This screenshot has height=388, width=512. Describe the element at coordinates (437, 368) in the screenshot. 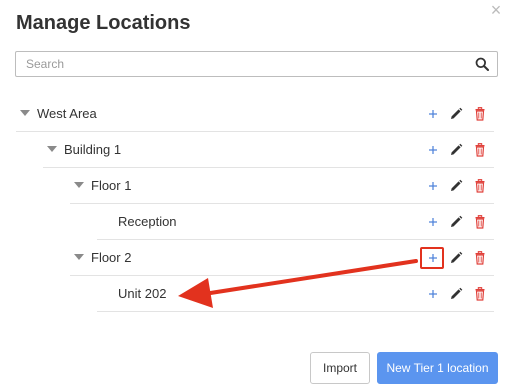

I see `new-tier1-location-button: New Tier 1 location` at that location.